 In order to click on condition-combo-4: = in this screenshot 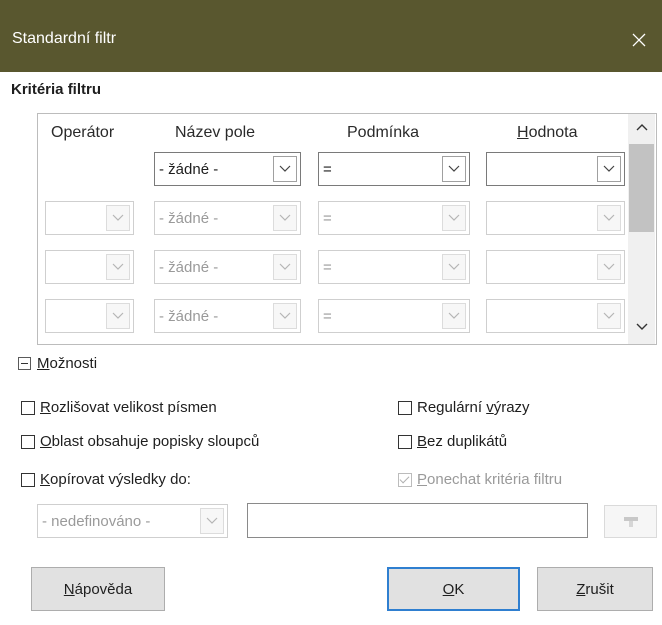, I will do `click(394, 316)`.